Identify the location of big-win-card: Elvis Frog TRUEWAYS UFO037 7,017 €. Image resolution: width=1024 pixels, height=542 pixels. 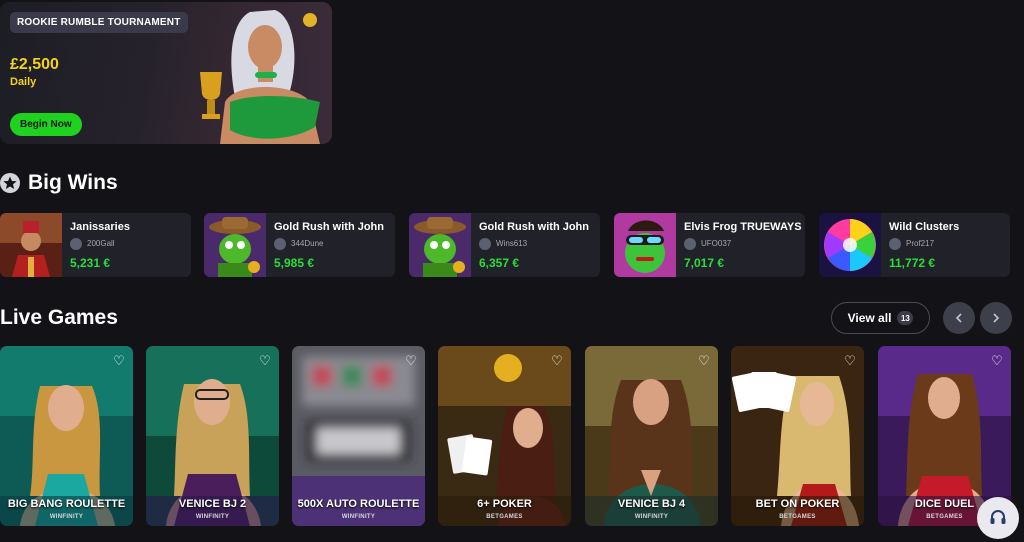
(709, 245).